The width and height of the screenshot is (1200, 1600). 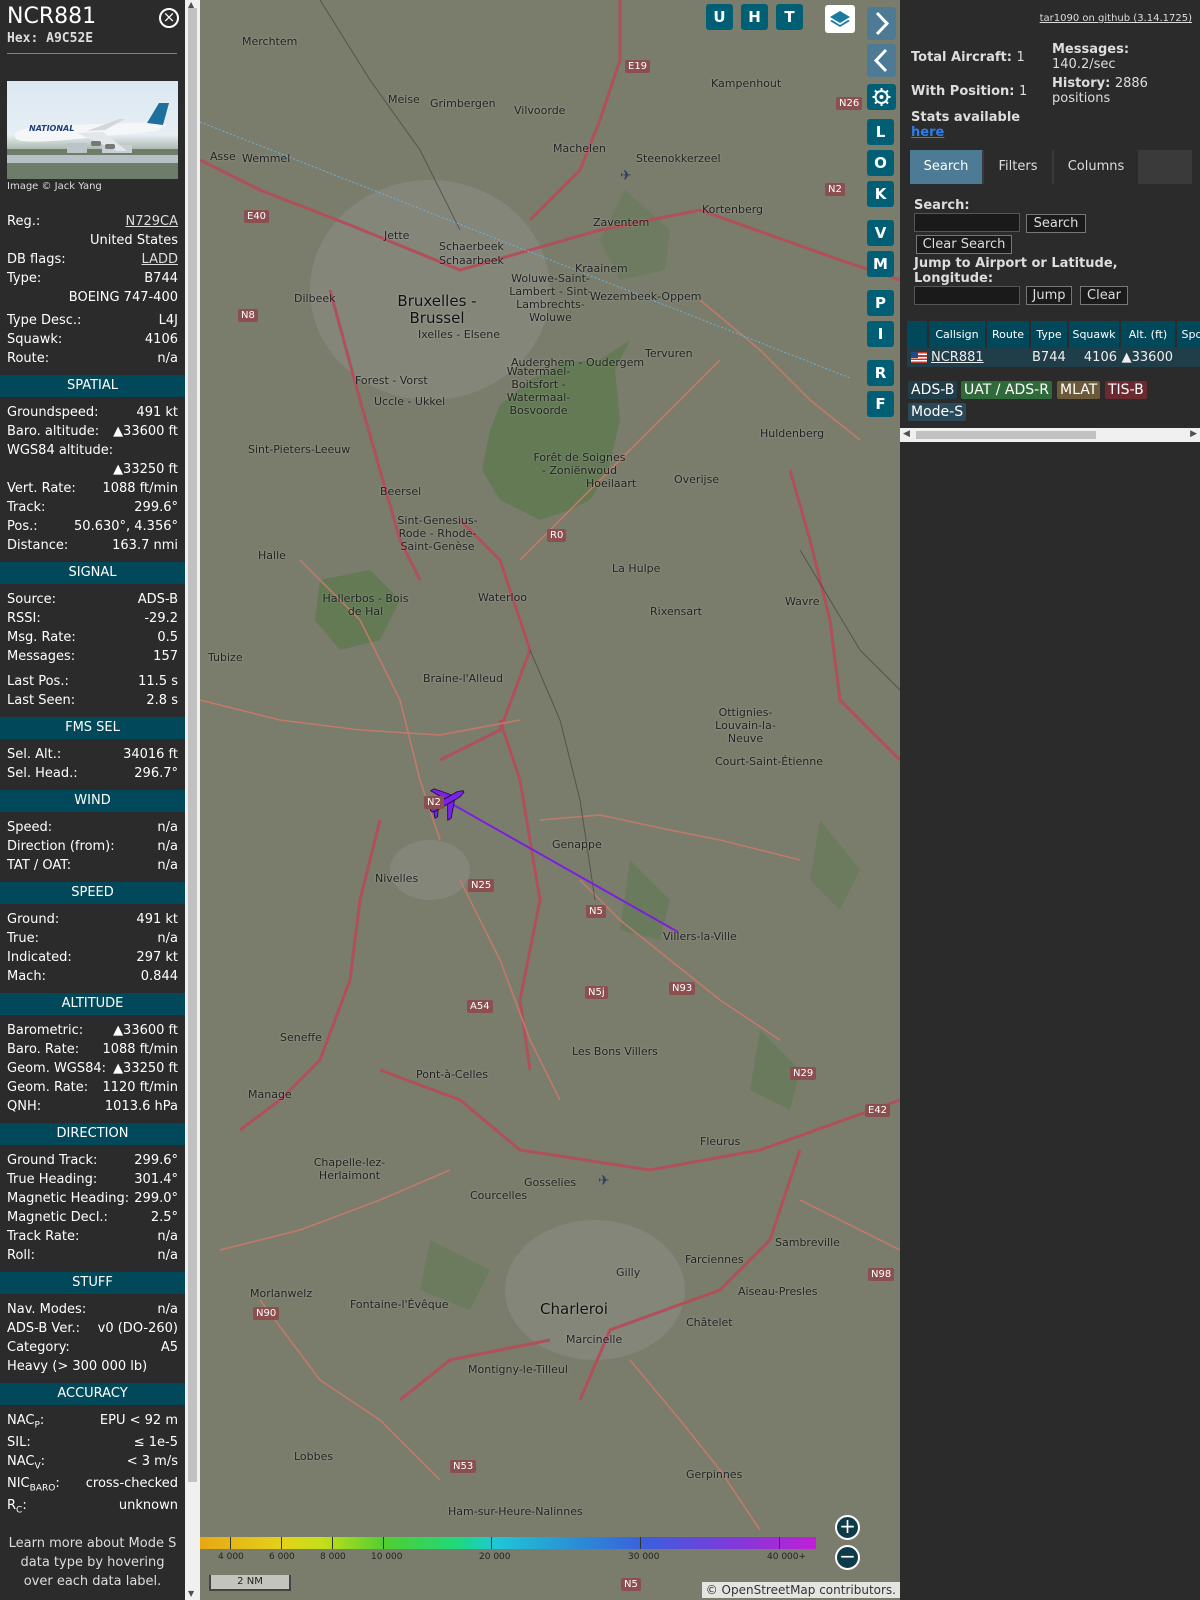 I want to click on map-button-f: F, so click(x=880, y=404).